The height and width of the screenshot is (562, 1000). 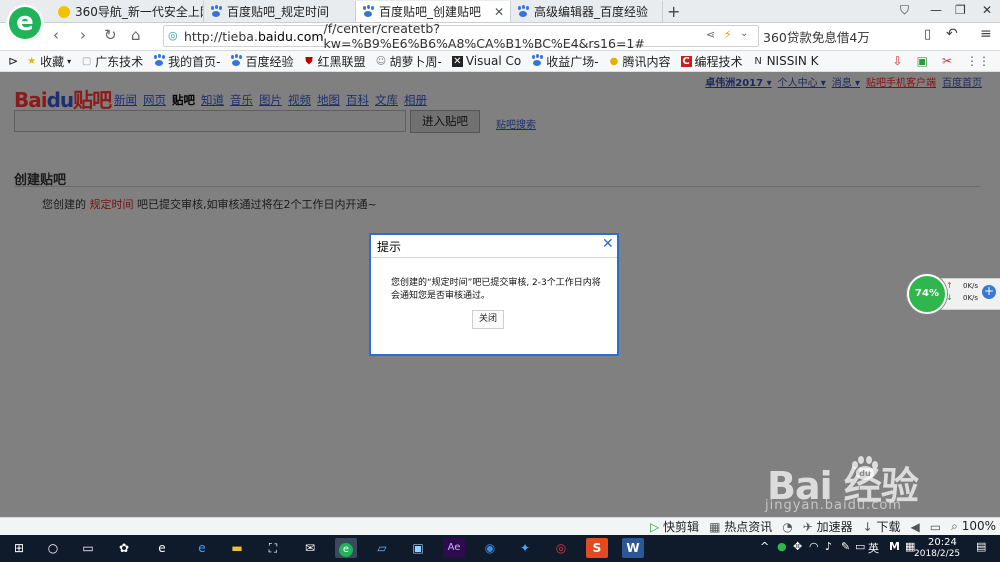 What do you see at coordinates (915, 527) in the screenshot?
I see `sound-icon: ◀` at bounding box center [915, 527].